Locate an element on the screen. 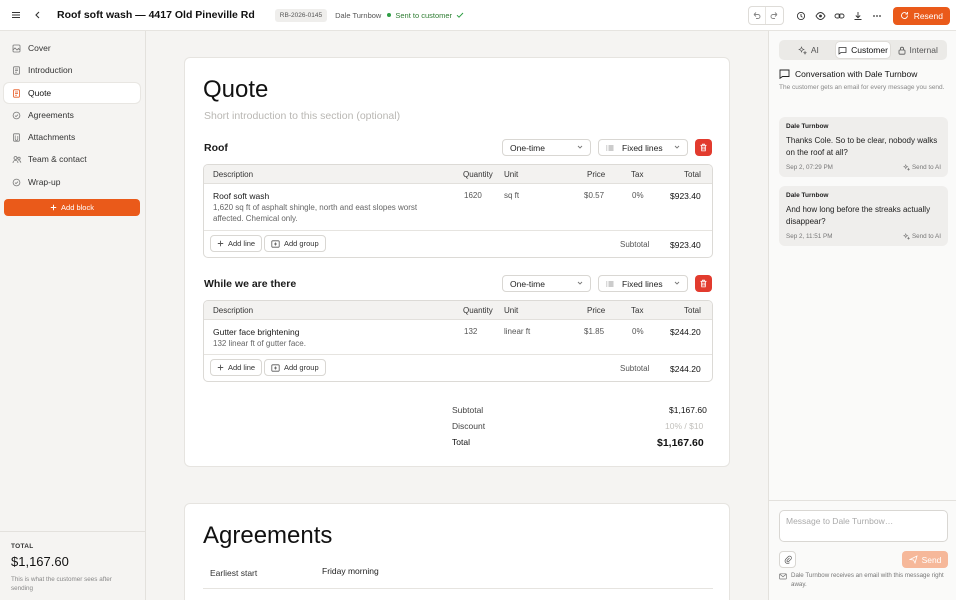 This screenshot has height=600, width=956. sidebar-item-introduction: Introduction is located at coordinates (72, 70).